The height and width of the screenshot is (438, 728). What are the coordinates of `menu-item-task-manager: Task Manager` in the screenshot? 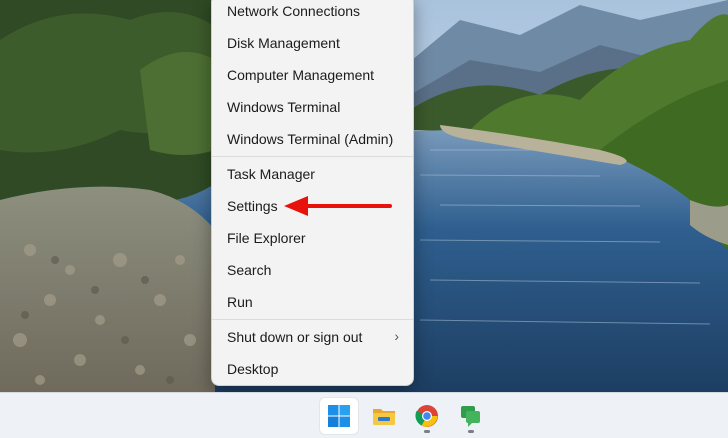 It's located at (312, 174).